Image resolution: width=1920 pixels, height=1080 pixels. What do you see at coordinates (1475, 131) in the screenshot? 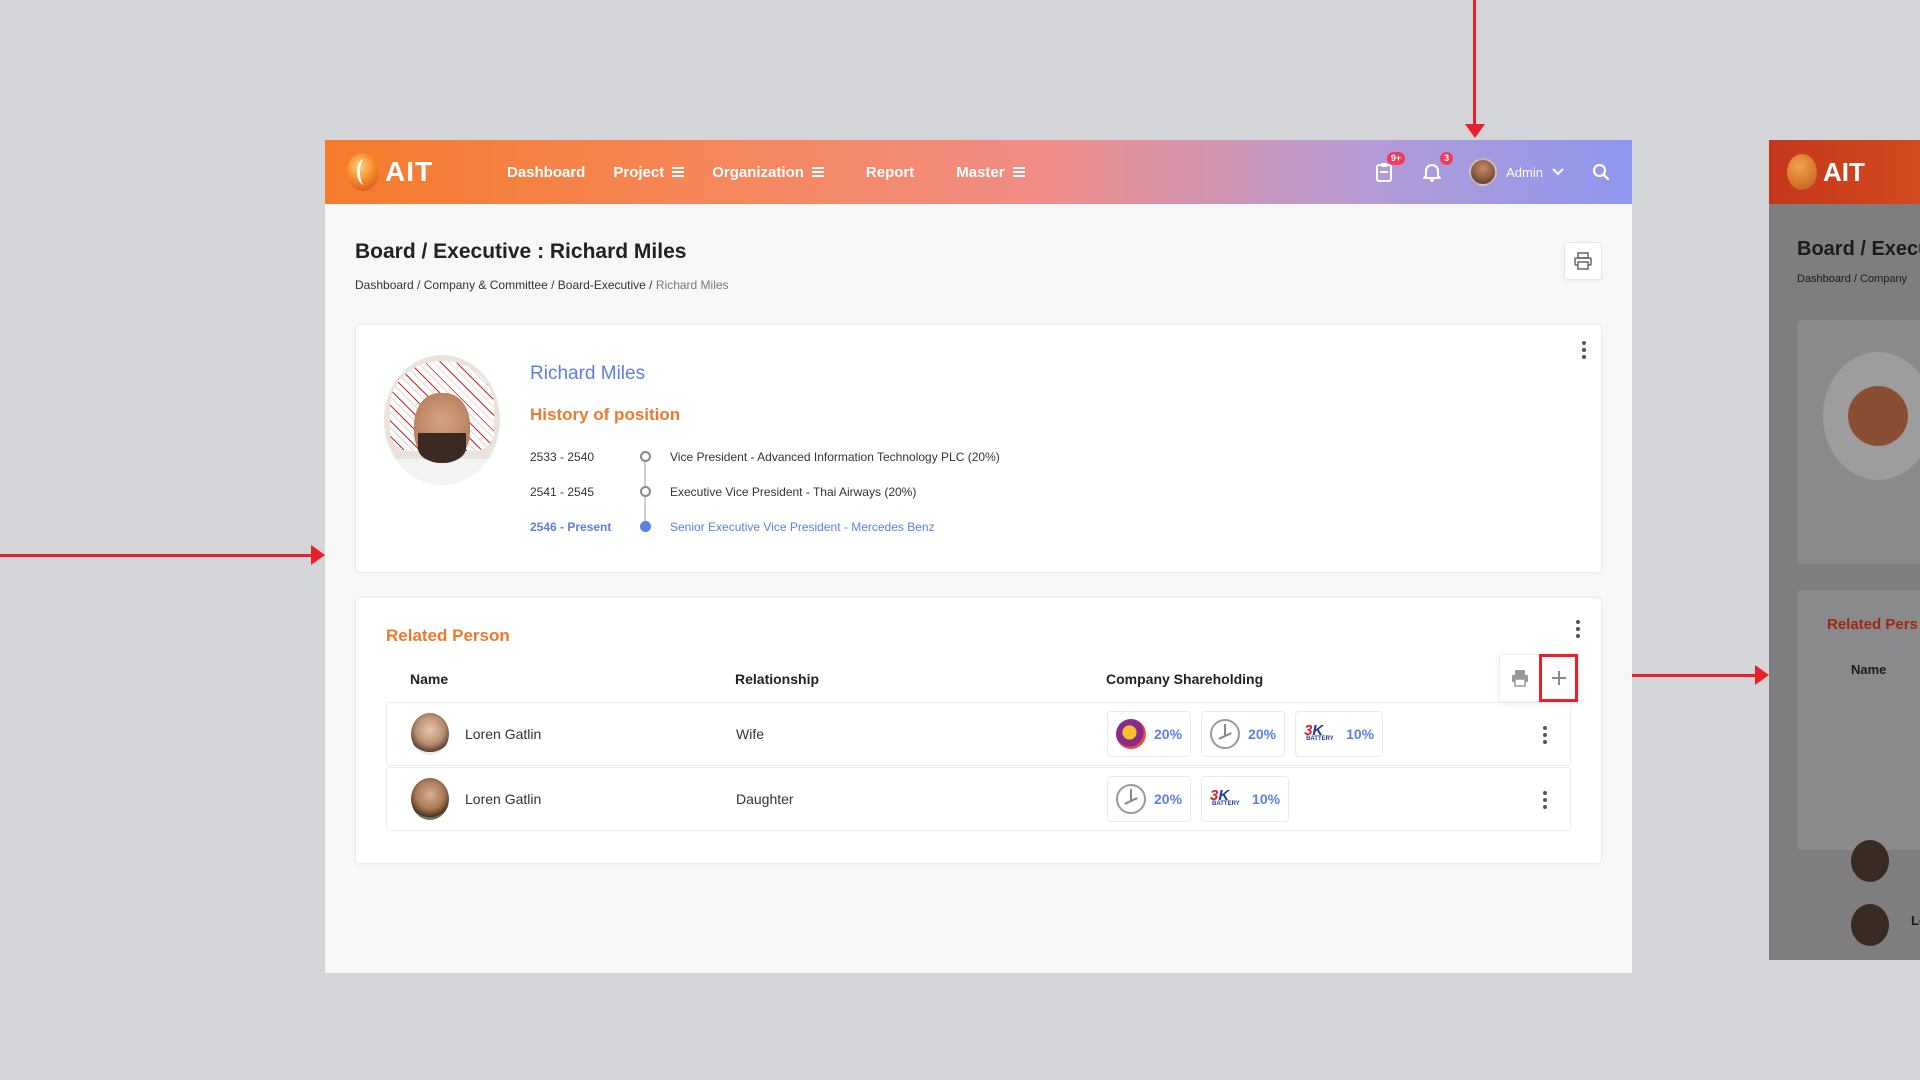
I see `annotation-arrow-down-head` at bounding box center [1475, 131].